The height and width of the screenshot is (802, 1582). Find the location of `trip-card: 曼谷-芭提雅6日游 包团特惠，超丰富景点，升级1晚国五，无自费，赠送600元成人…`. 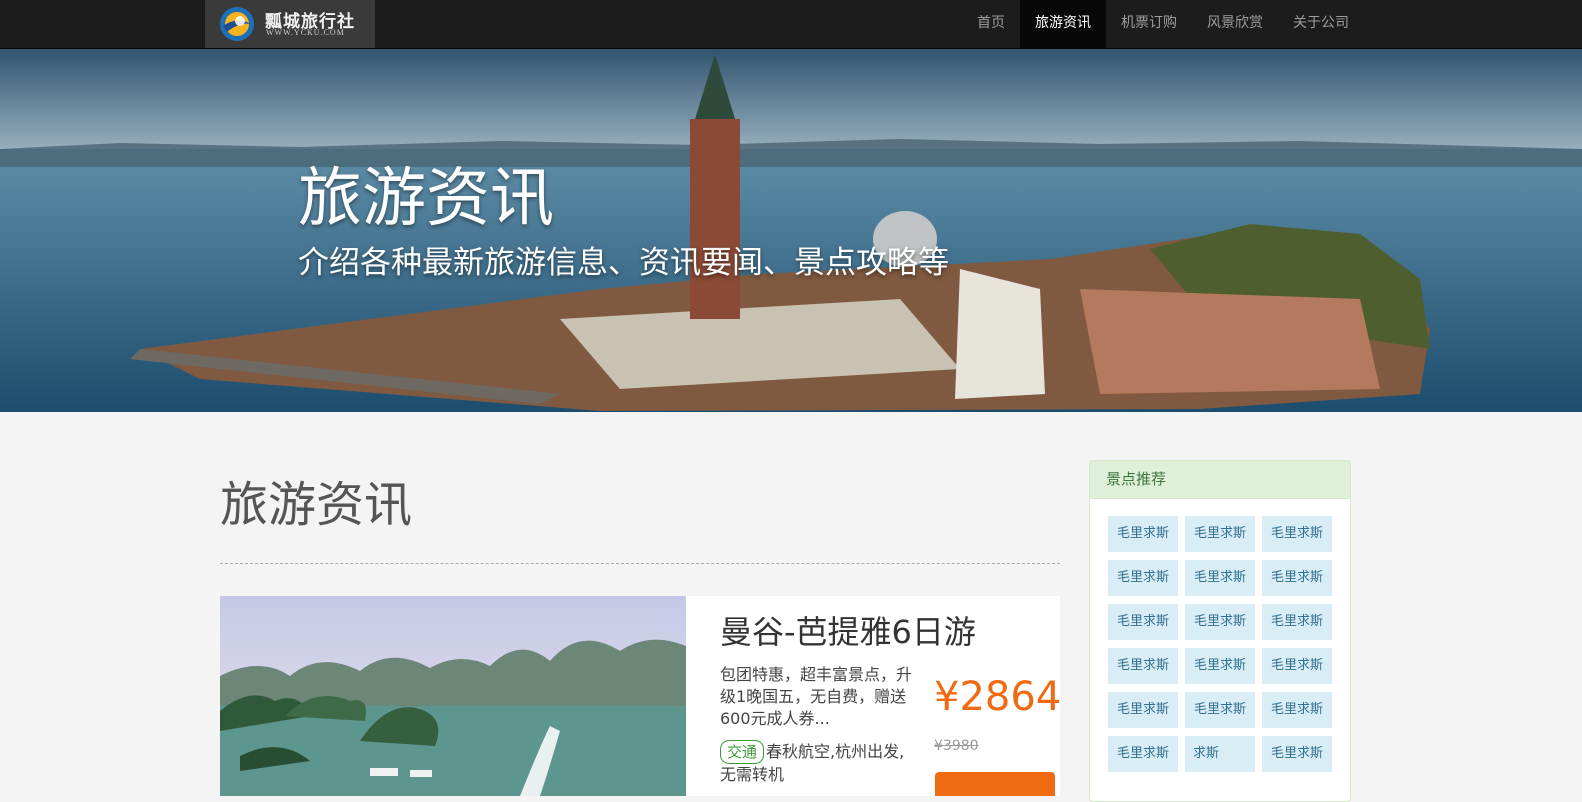

trip-card: 曼谷-芭提雅6日游 包团特惠，超丰富景点，升级1晚国五，无自费，赠送600元成人… is located at coordinates (640, 696).